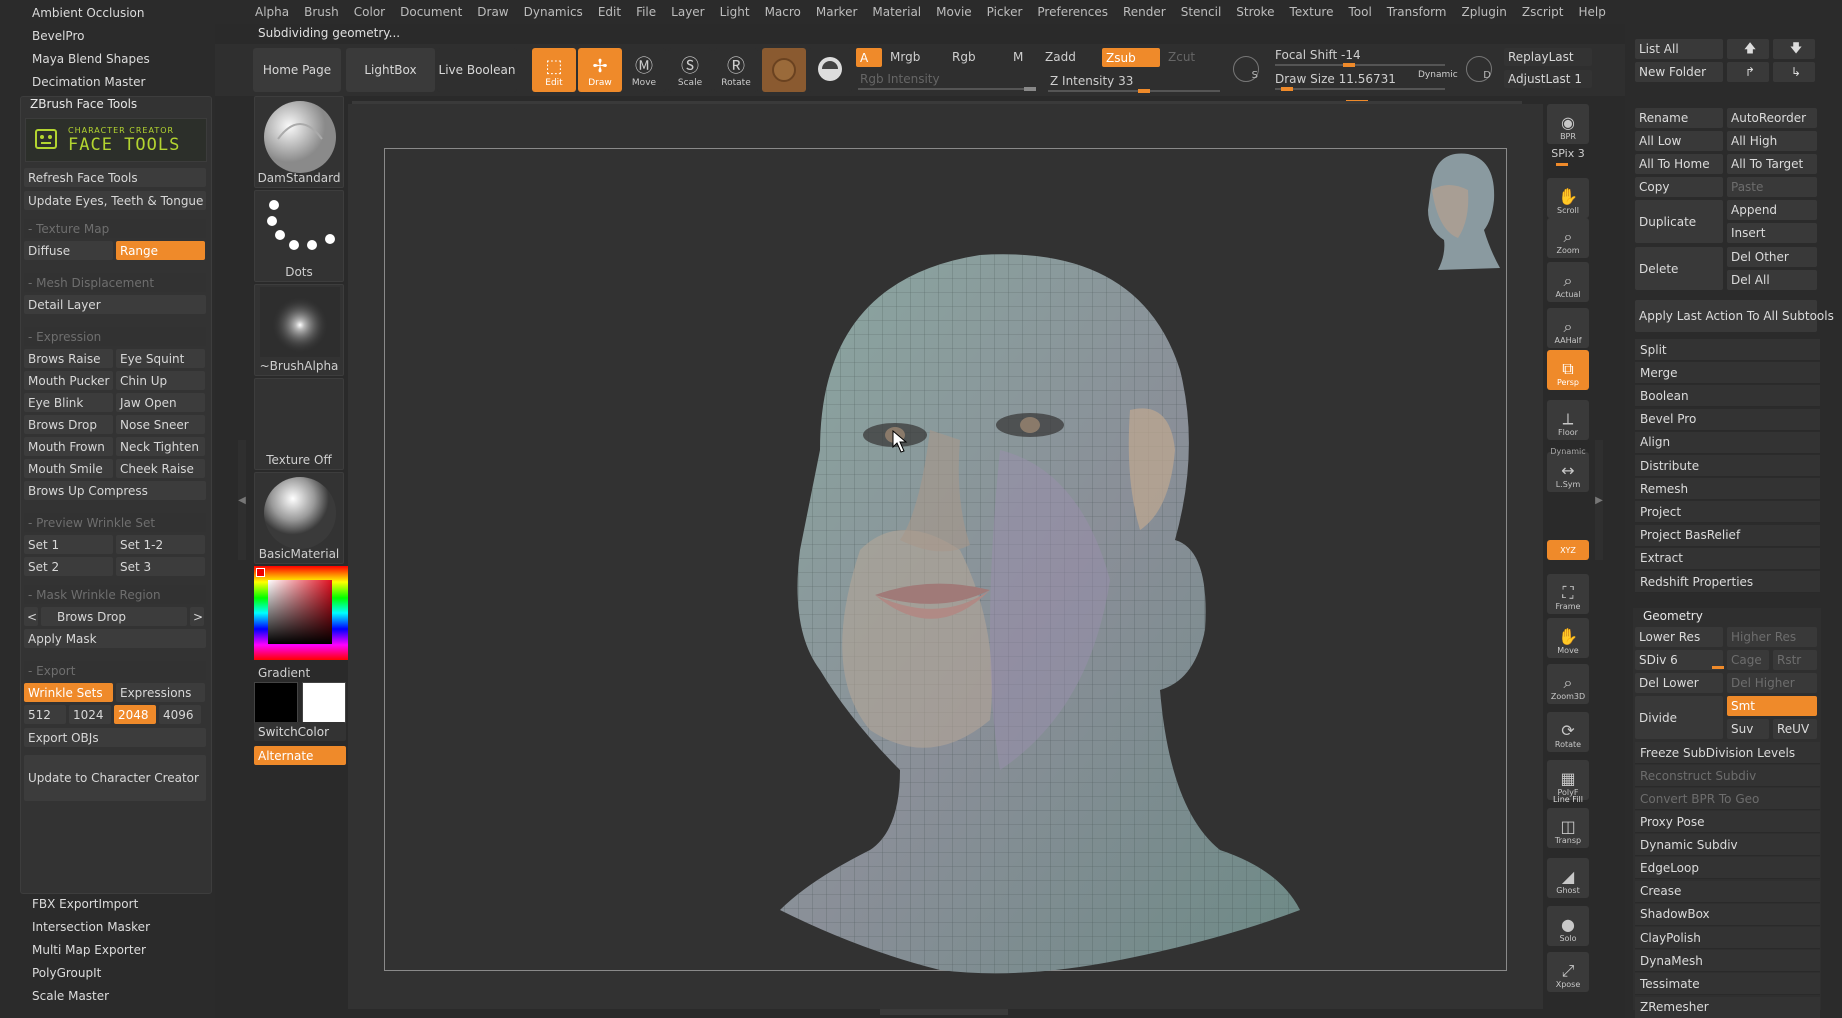  What do you see at coordinates (1484, 12) in the screenshot?
I see `menu-zplugin: Zplugin` at bounding box center [1484, 12].